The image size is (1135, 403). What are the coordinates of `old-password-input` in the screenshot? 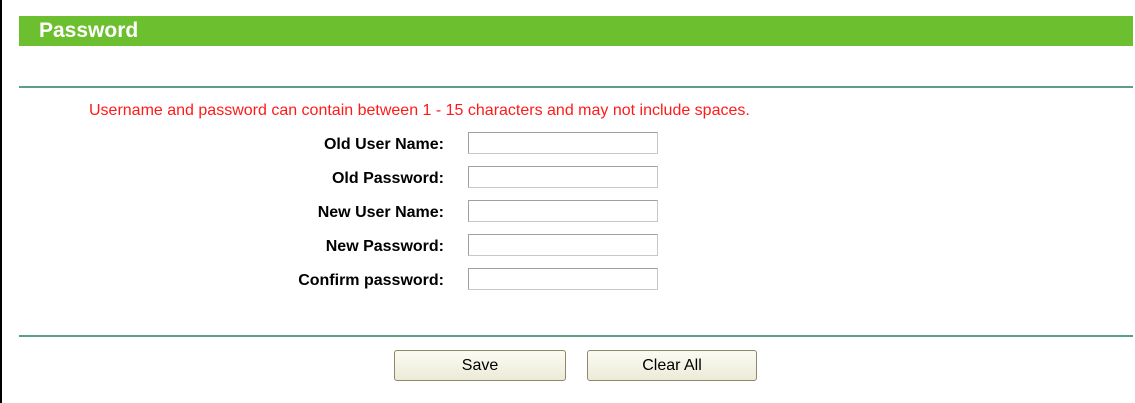 It's located at (563, 177).